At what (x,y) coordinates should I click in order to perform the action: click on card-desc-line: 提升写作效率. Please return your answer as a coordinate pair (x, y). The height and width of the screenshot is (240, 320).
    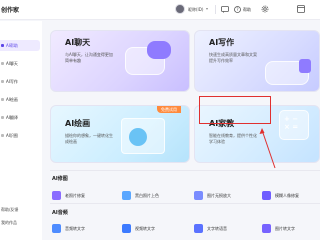
    Looking at the image, I should click on (221, 60).